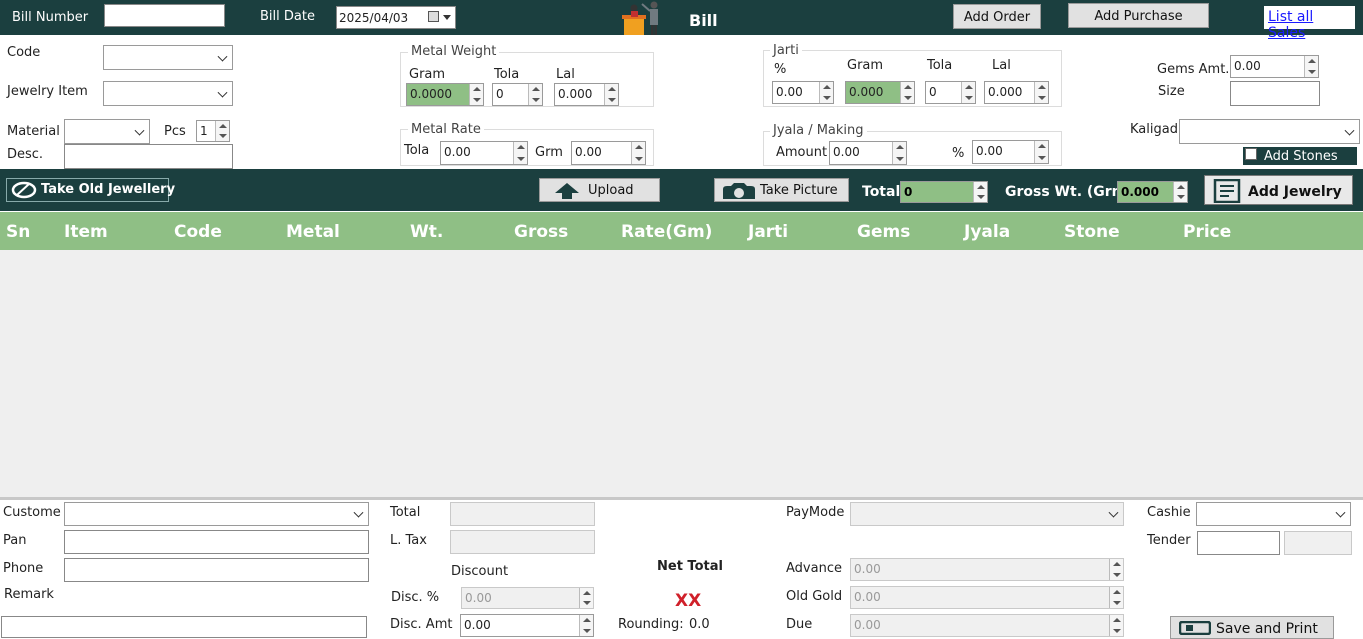  I want to click on cashier-label: Cashie, so click(1169, 512).